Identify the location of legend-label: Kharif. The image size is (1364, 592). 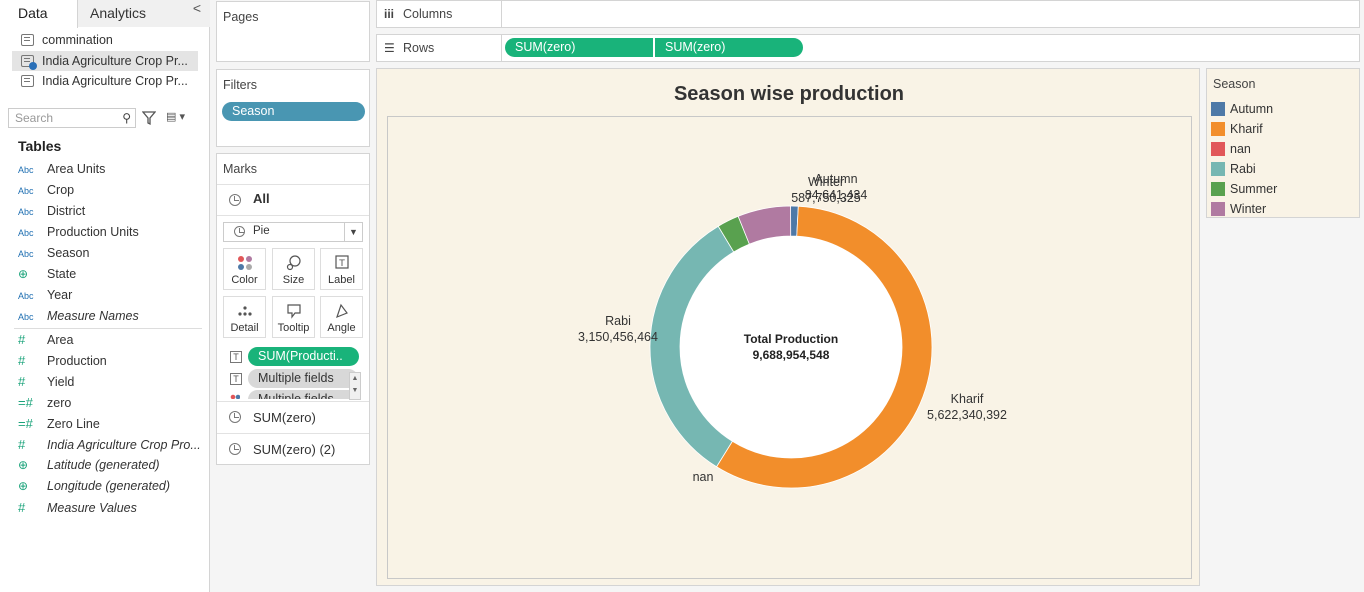
(1246, 129).